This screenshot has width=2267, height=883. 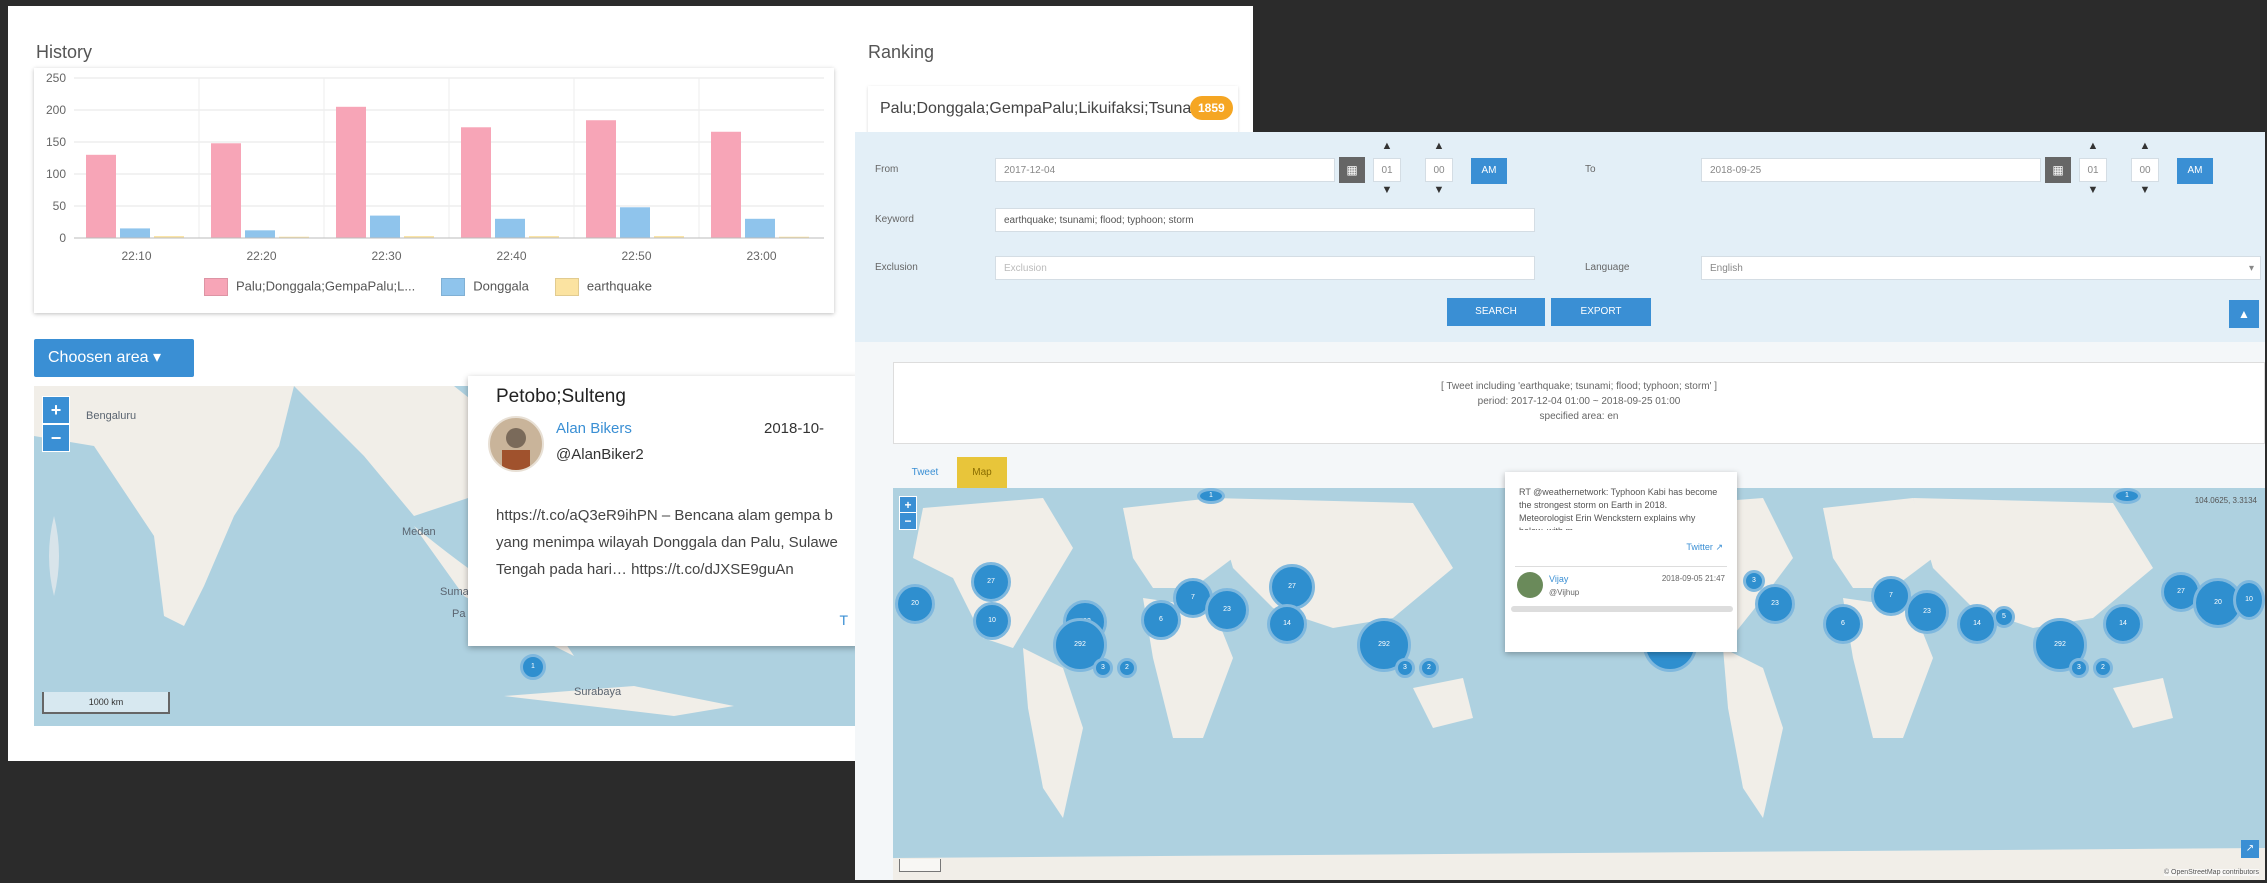 What do you see at coordinates (1871, 170) in the screenshot?
I see `to-date-input: 2018-09-25` at bounding box center [1871, 170].